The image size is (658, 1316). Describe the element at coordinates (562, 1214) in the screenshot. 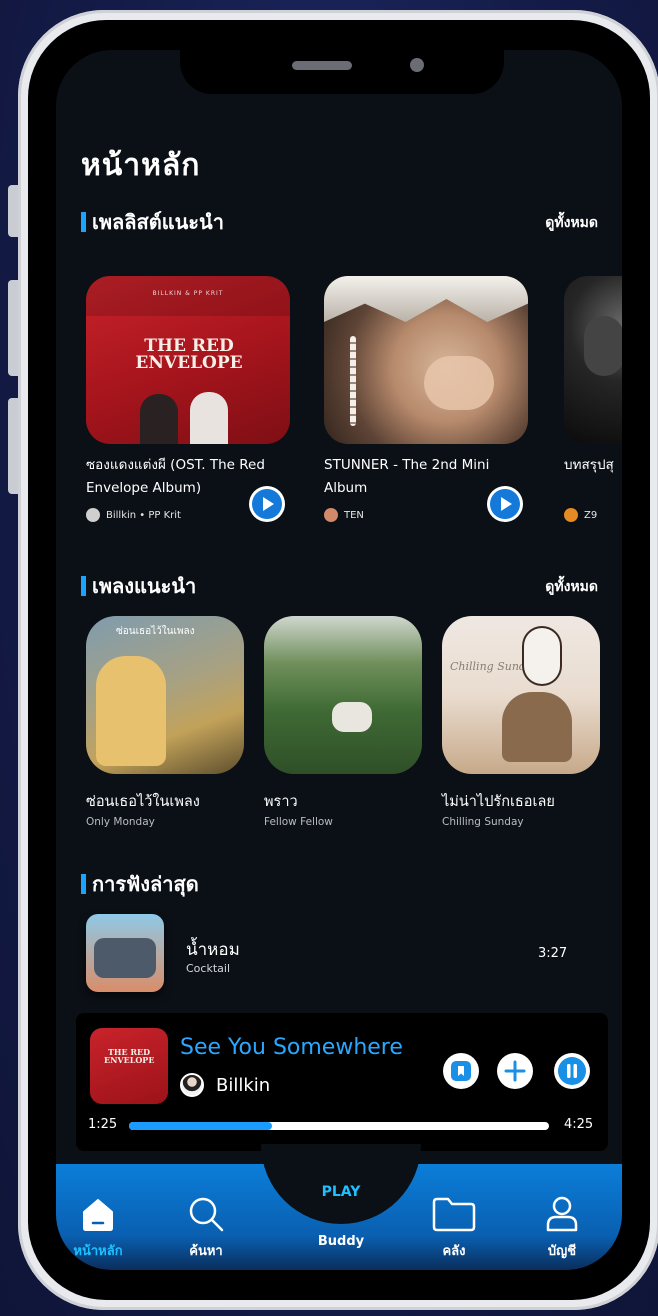

I see `user-icon` at that location.